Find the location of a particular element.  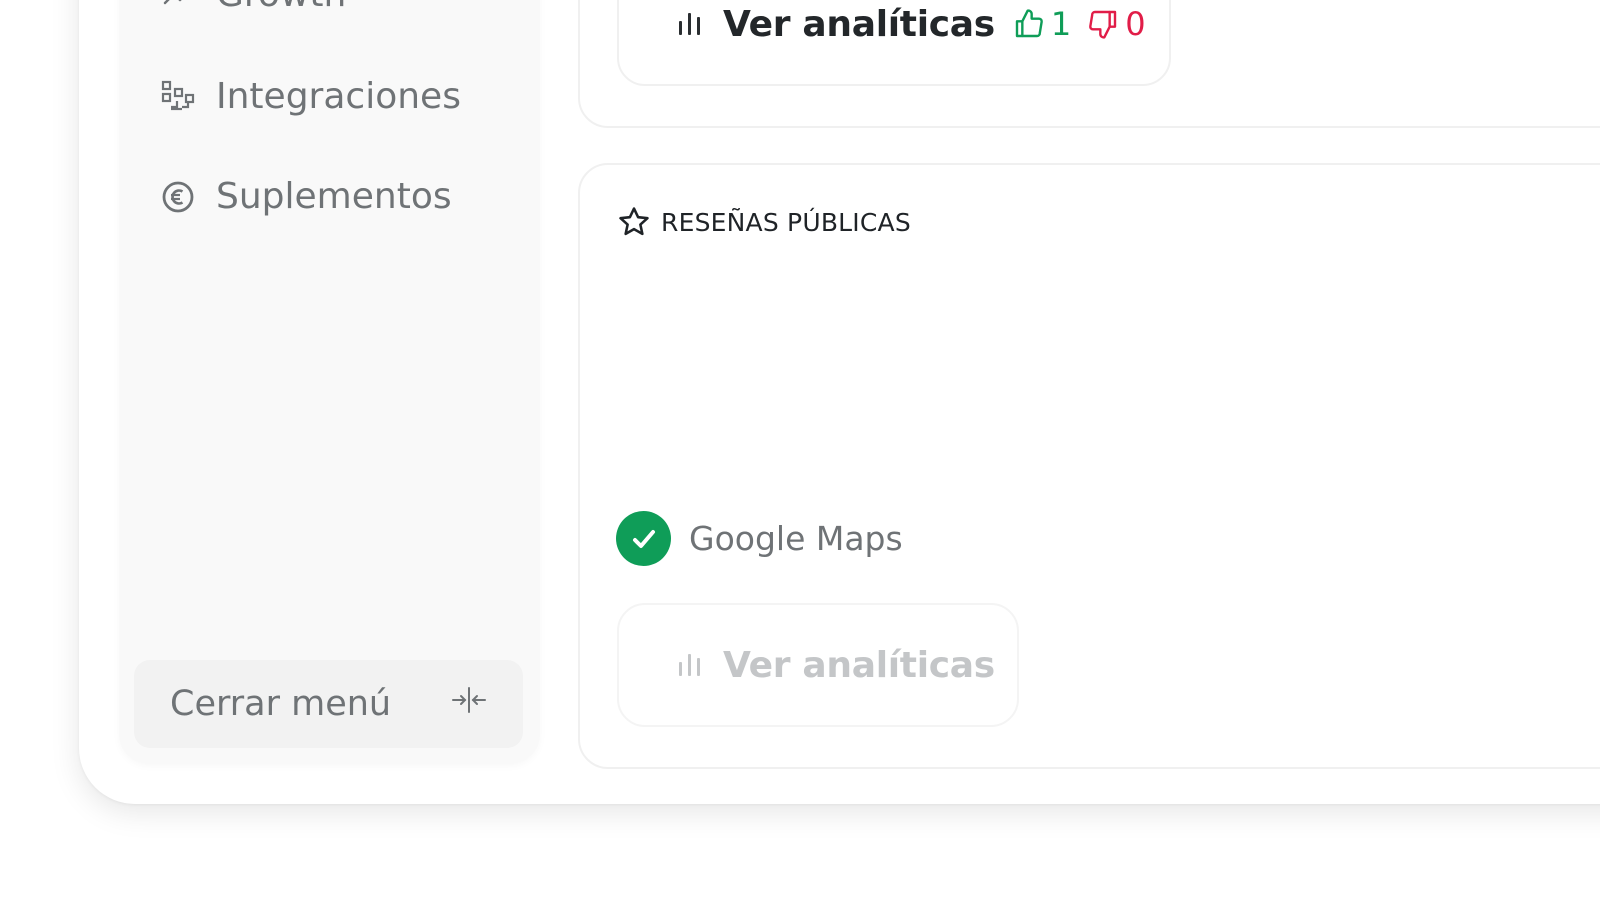

sidebar-item-suplementos: Suplementos is located at coordinates (306, 196).